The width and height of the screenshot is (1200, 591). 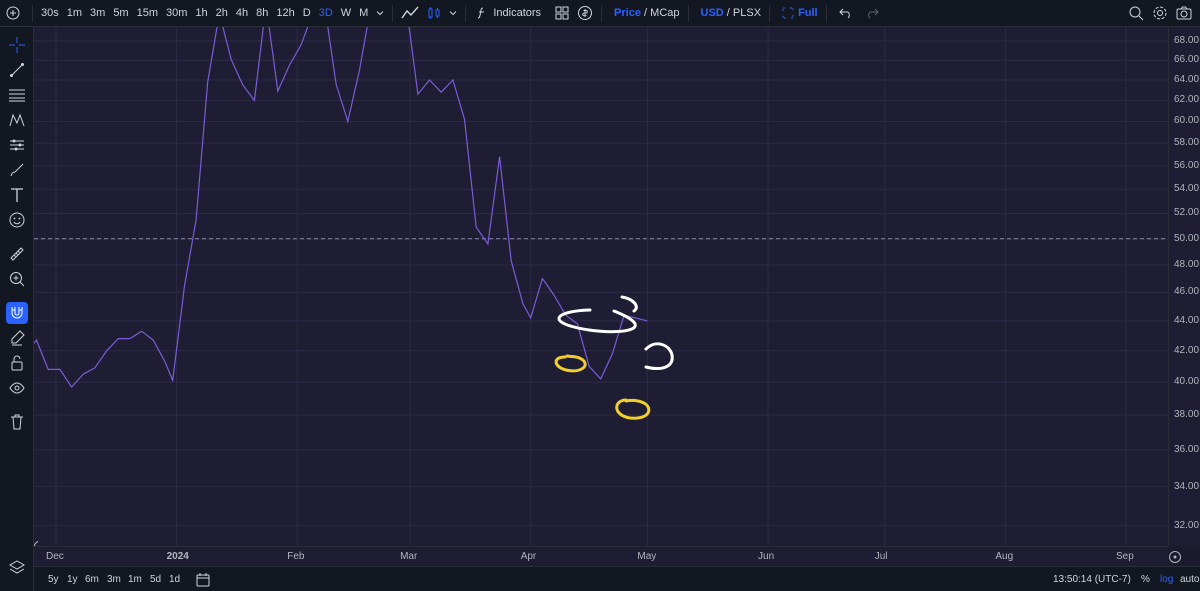 I want to click on interval-12h: 12h, so click(x=285, y=13).